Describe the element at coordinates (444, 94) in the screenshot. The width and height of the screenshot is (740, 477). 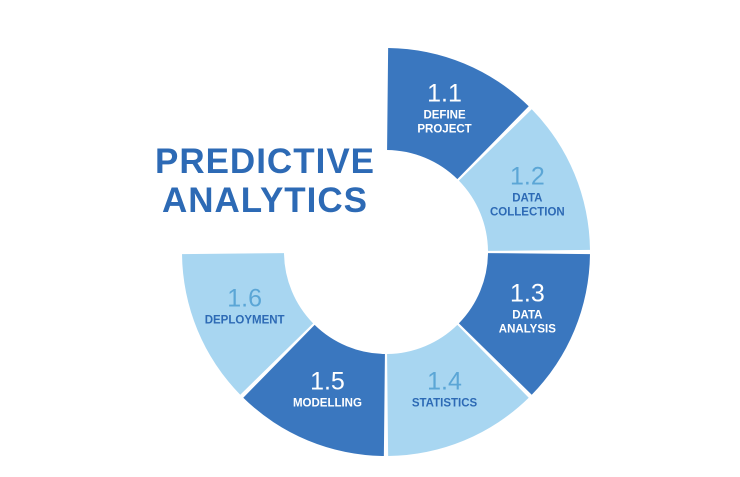
I see `segment-number: 1.1` at that location.